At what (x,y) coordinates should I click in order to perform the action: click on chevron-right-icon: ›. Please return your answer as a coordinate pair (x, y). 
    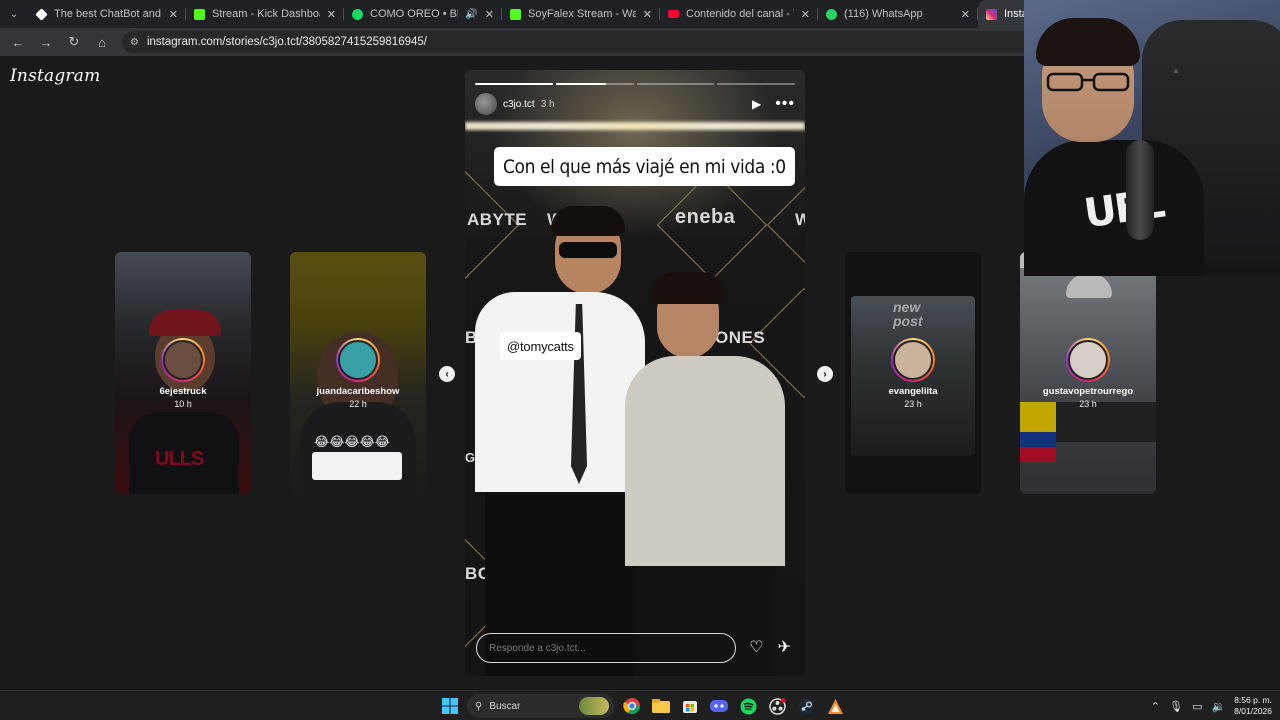
    Looking at the image, I should click on (825, 374).